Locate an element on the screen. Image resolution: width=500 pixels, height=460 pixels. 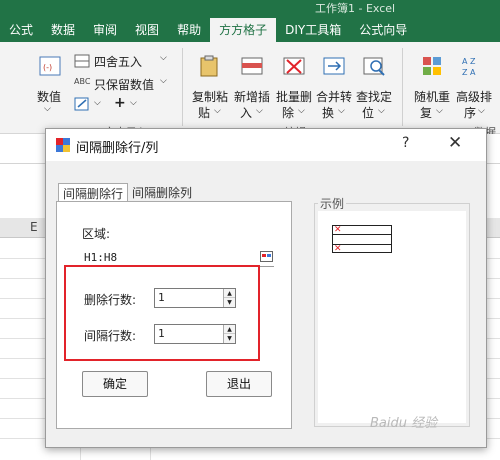
tab-delete-columns: 间隔删除列 is located at coordinates (162, 192).